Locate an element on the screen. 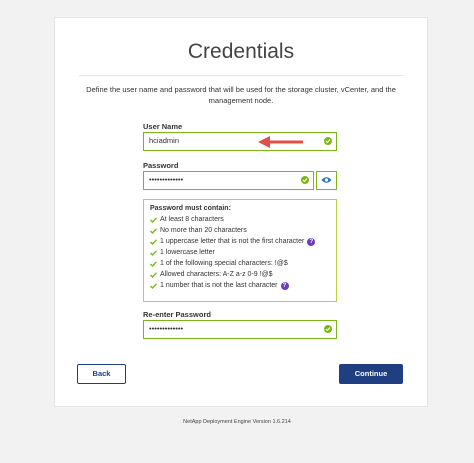  reenter-password-label: Re-enter Password is located at coordinates (177, 314).